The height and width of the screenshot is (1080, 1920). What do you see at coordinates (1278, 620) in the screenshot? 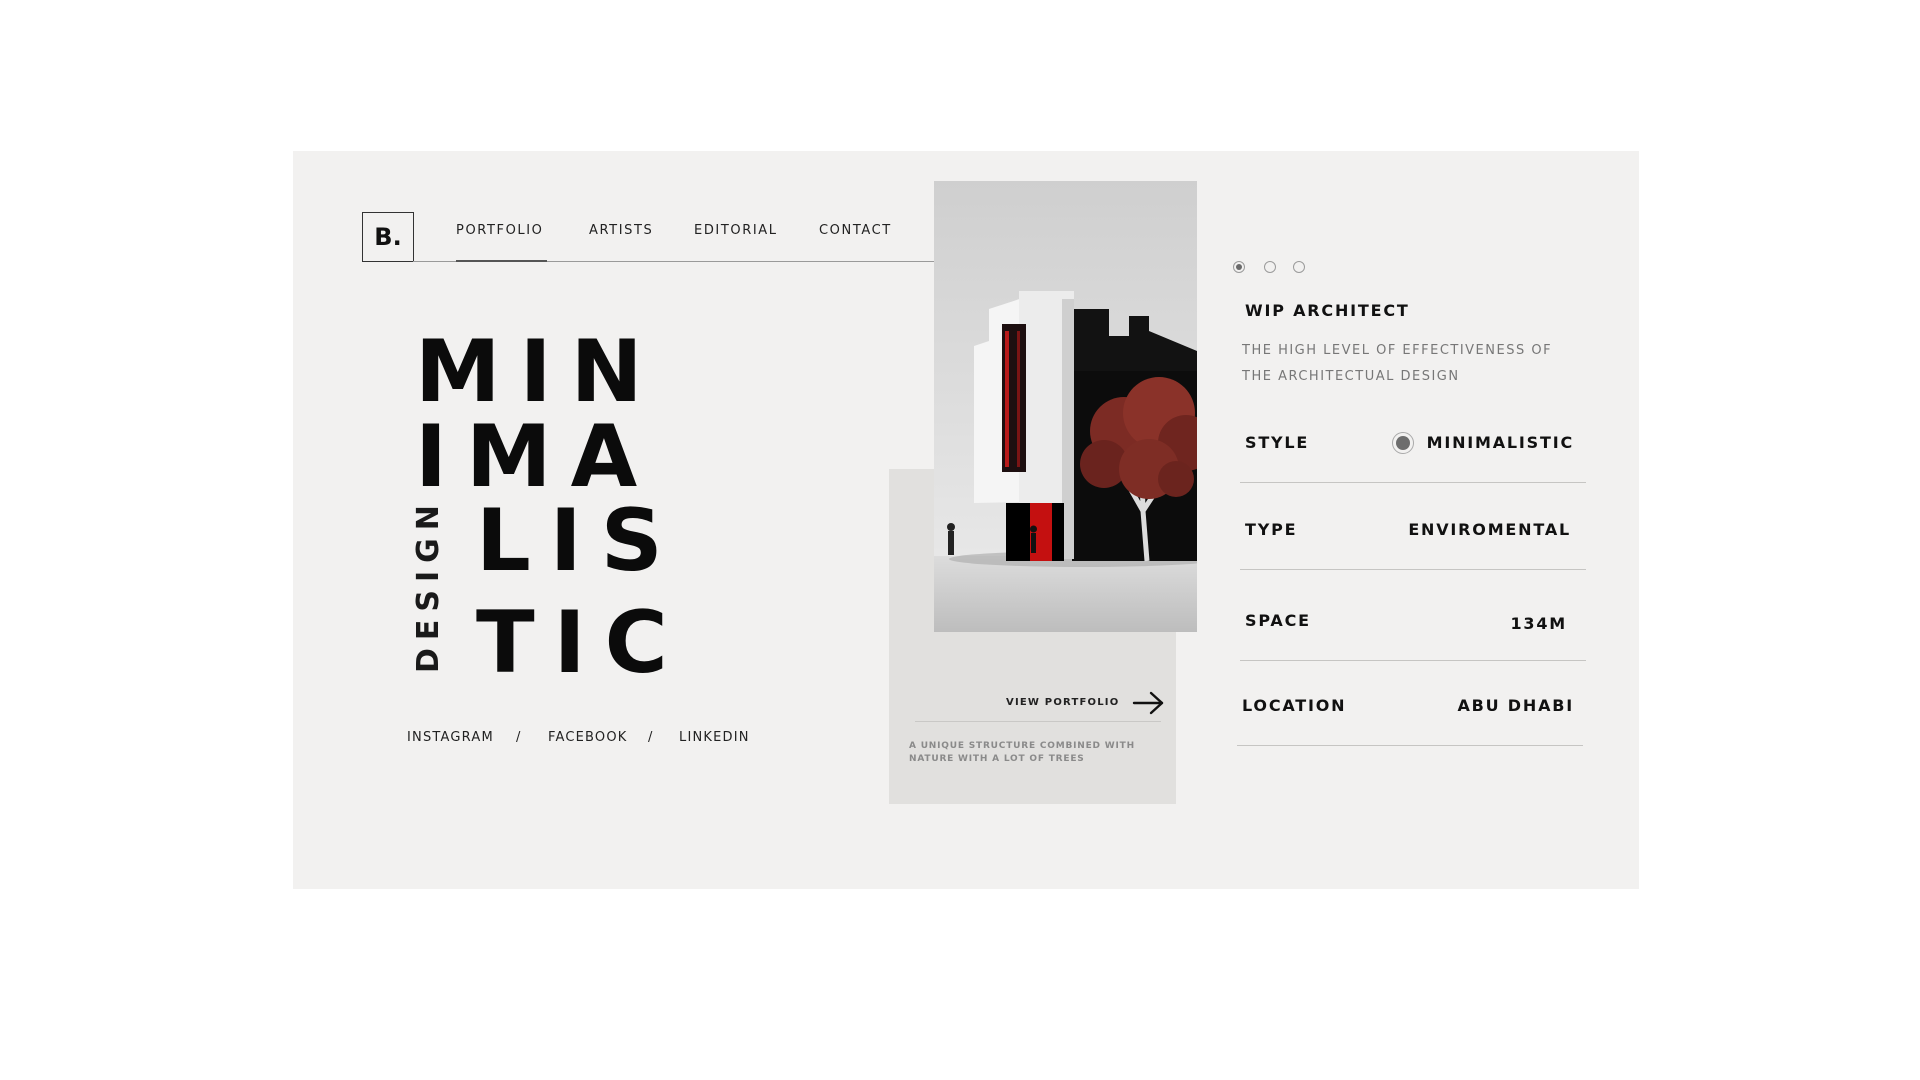
I see `spec-label-space: SPACE` at bounding box center [1278, 620].